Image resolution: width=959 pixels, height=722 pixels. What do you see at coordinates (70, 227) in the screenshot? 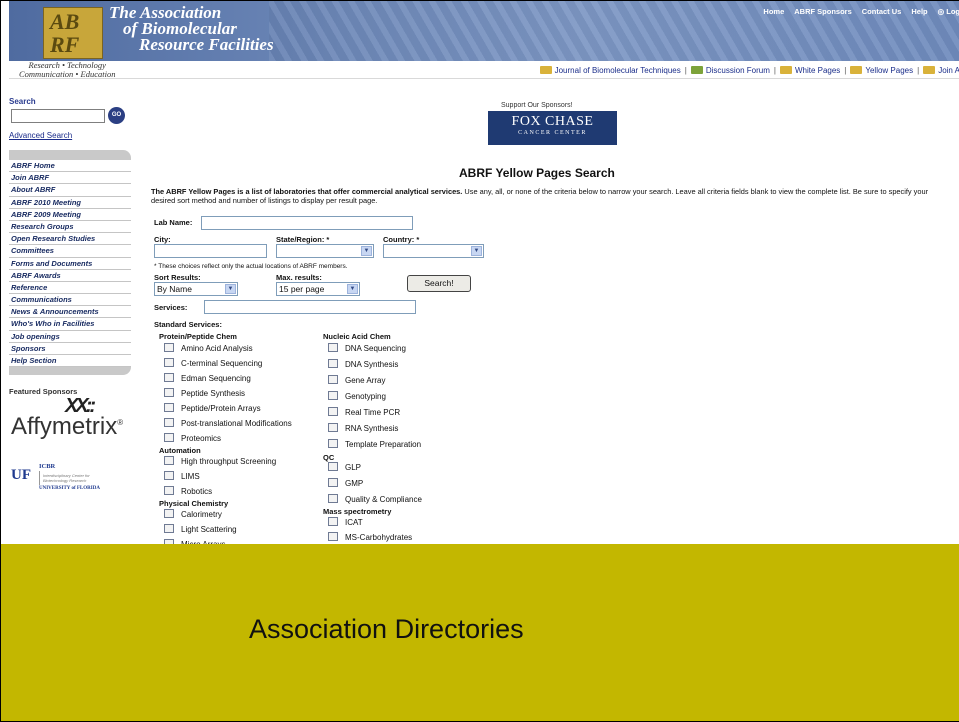
I see `sidebar-item-research-groups: Research Groups` at bounding box center [70, 227].